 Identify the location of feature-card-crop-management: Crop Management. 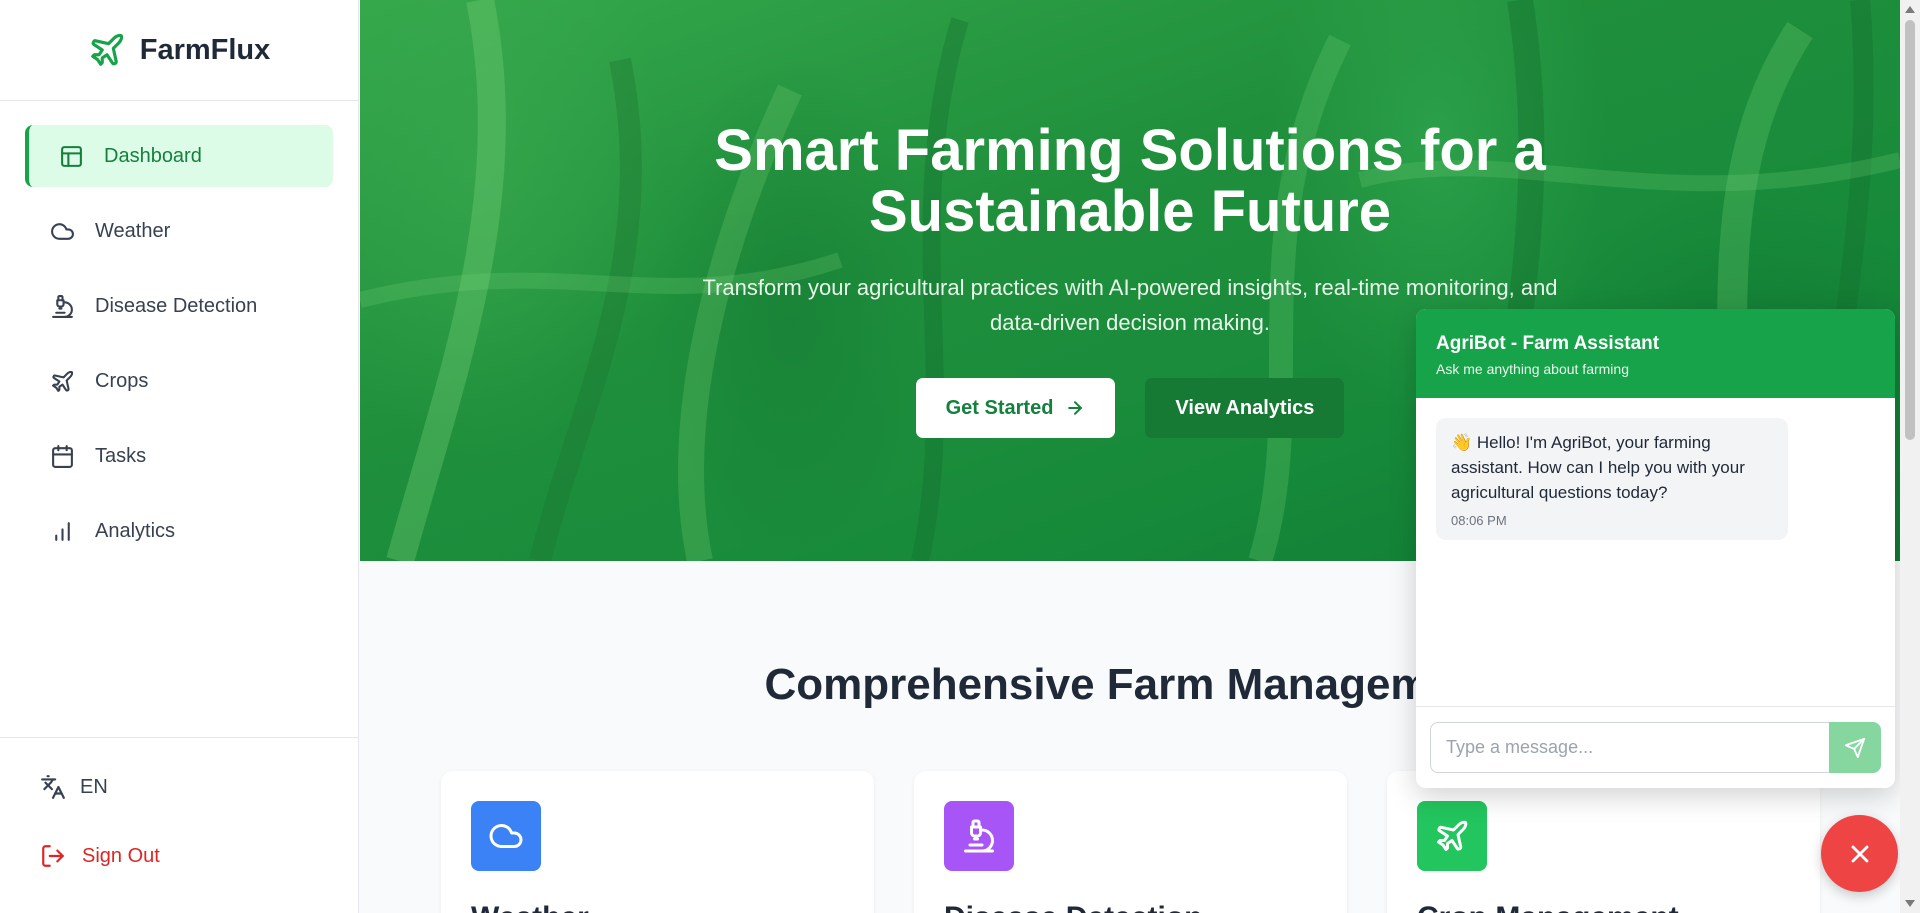
(1603, 842).